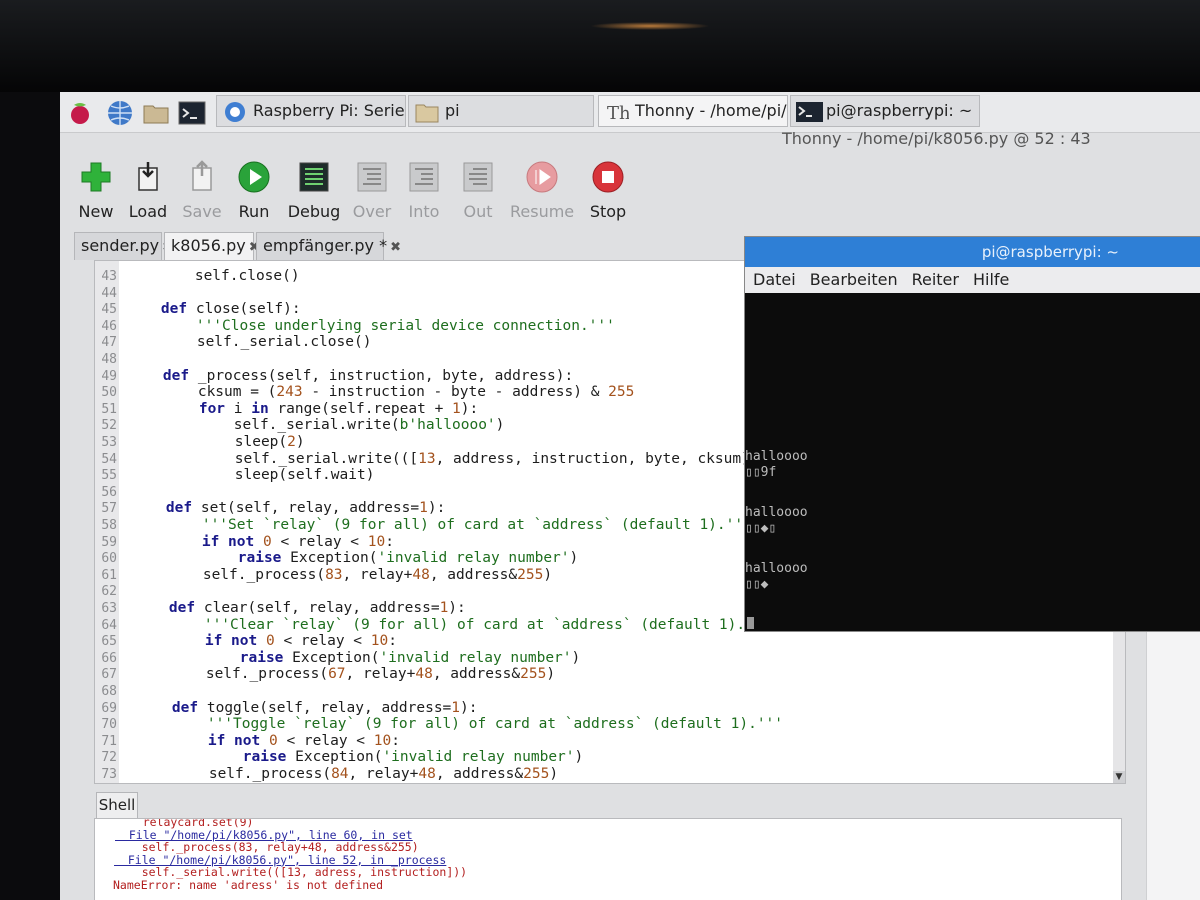 This screenshot has width=1200, height=900. Describe the element at coordinates (1119, 777) in the screenshot. I see `scroll-down-icon: ▼` at that location.